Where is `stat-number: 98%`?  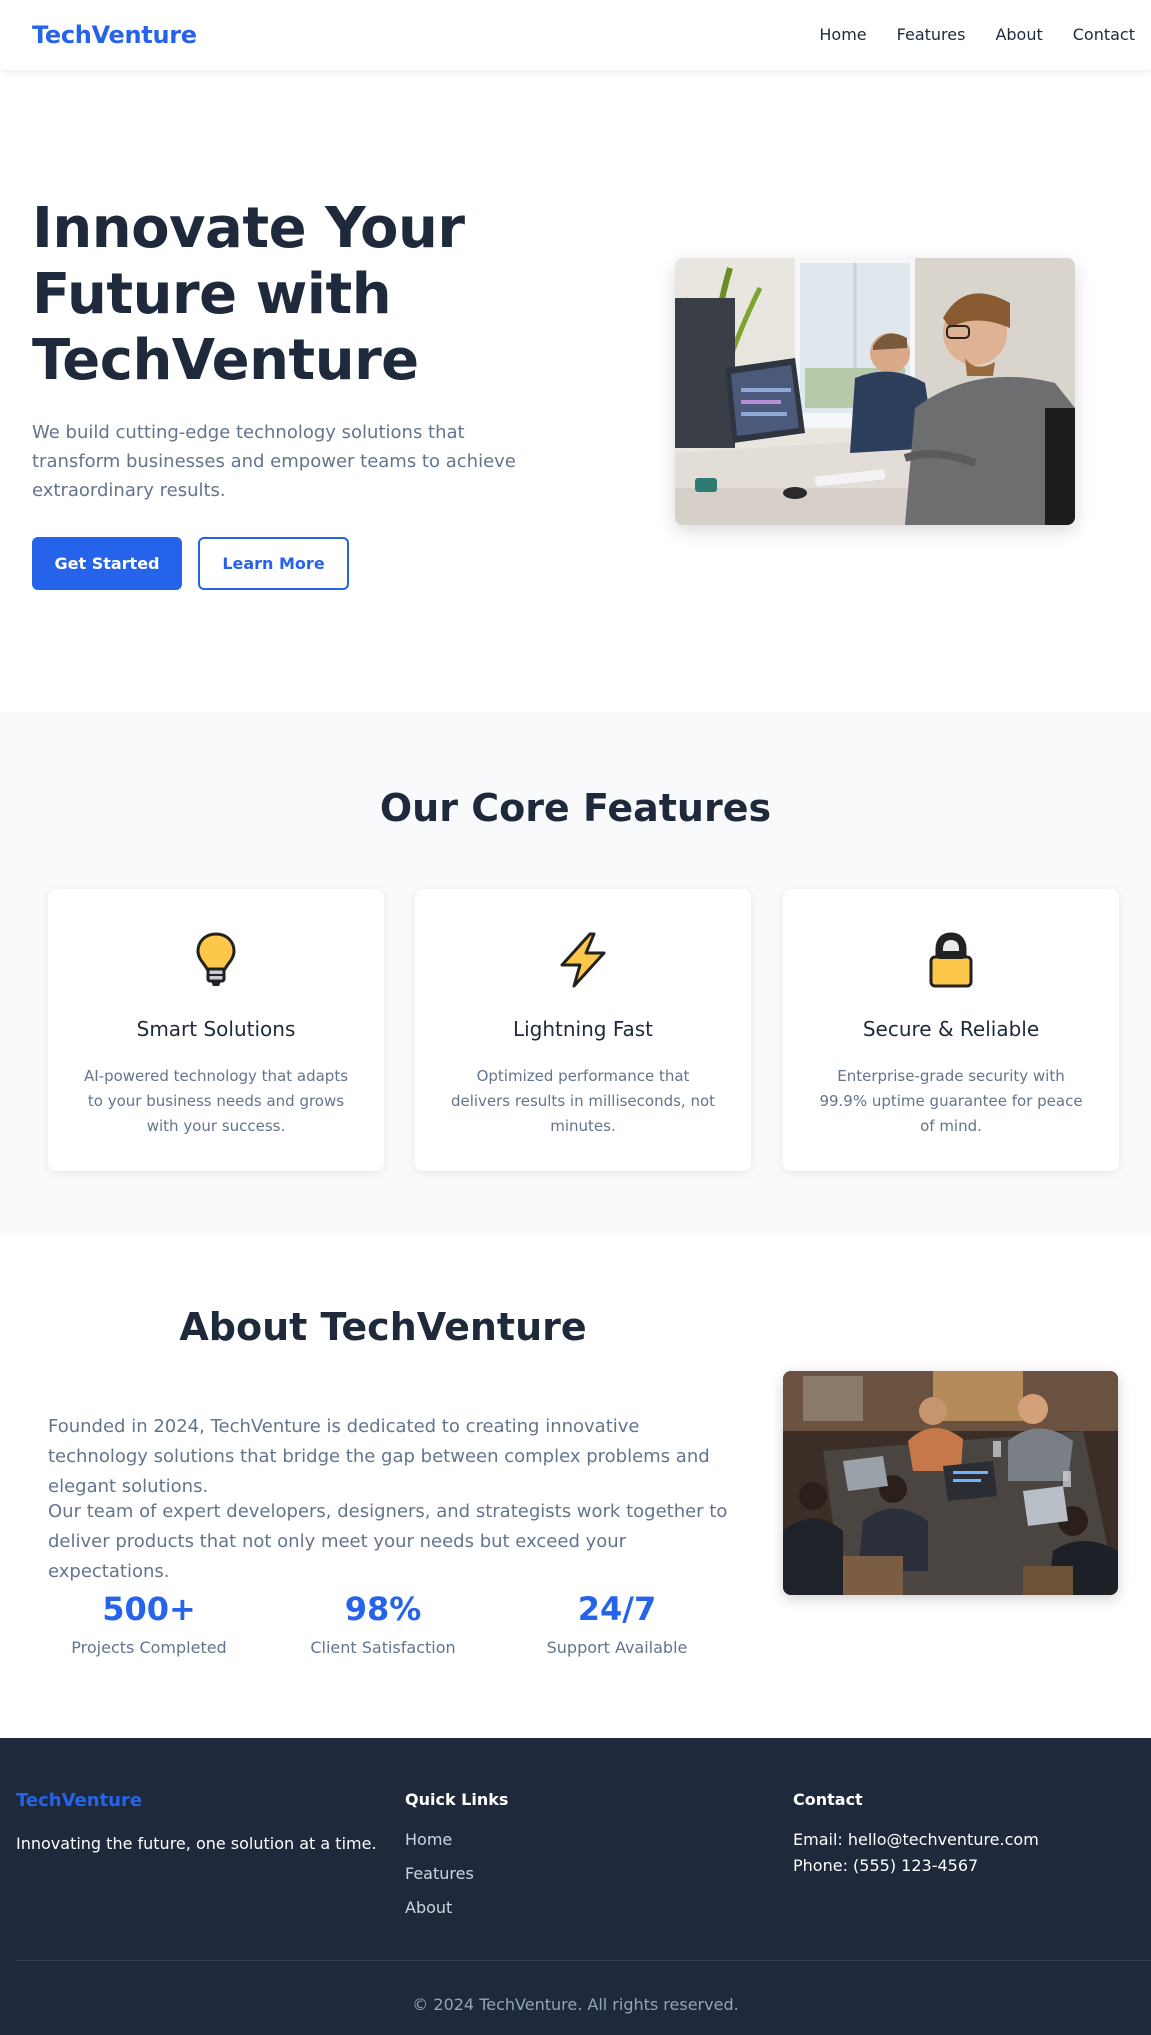 stat-number: 98% is located at coordinates (383, 1609).